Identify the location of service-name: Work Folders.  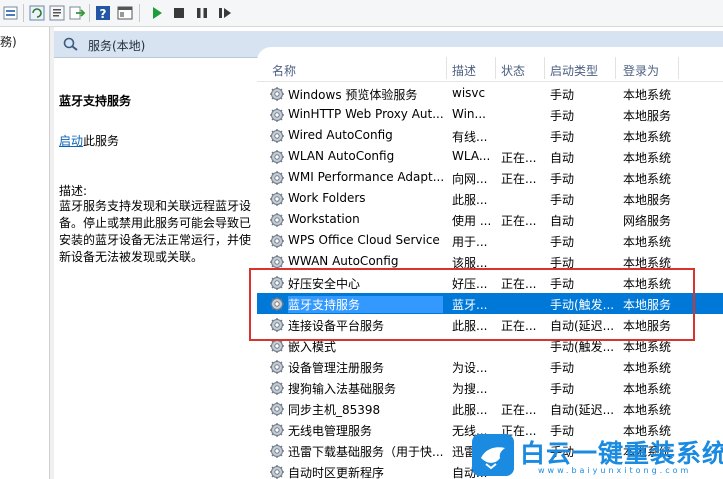
(327, 198).